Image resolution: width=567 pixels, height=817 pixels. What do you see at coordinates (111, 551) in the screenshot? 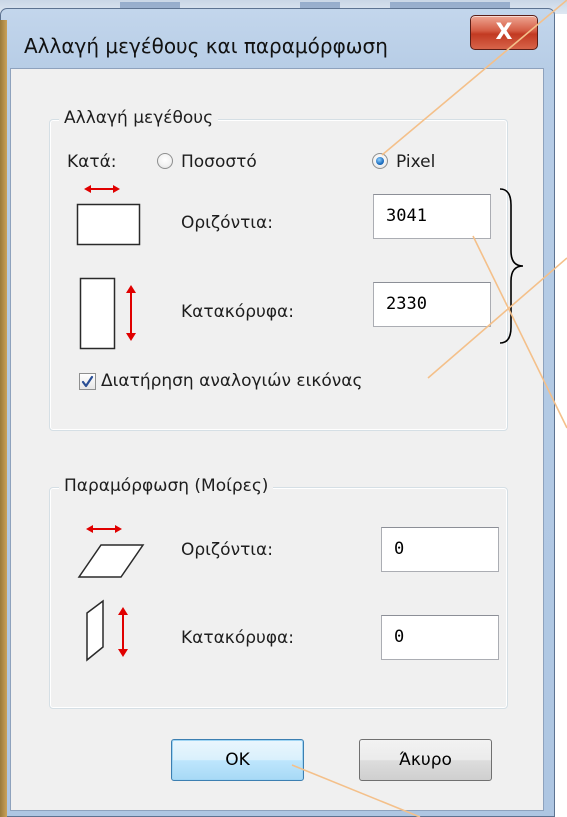
I see `horizontal-skew-icon` at bounding box center [111, 551].